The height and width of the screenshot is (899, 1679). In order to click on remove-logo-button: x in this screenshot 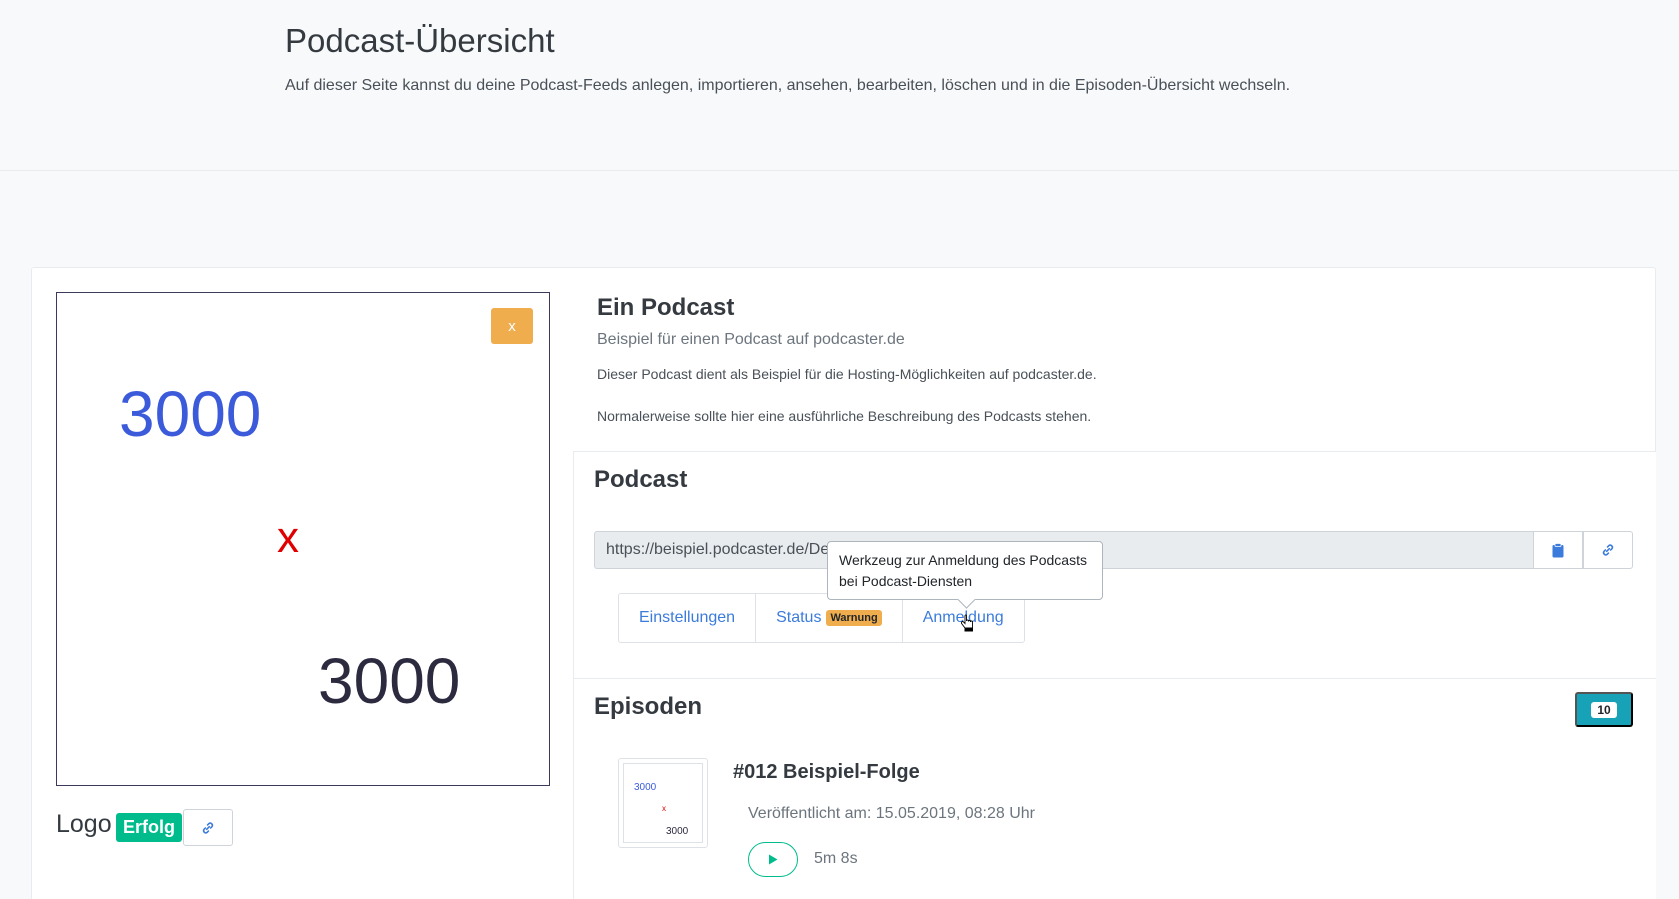, I will do `click(512, 326)`.